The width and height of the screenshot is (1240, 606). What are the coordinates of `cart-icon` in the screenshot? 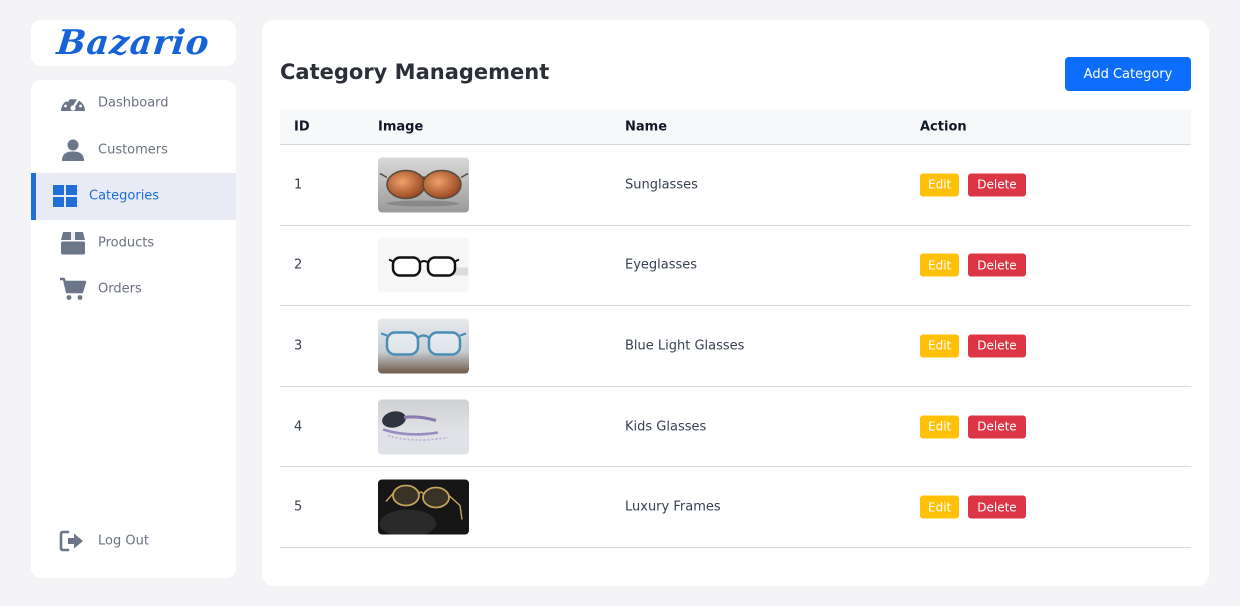 It's located at (73, 289).